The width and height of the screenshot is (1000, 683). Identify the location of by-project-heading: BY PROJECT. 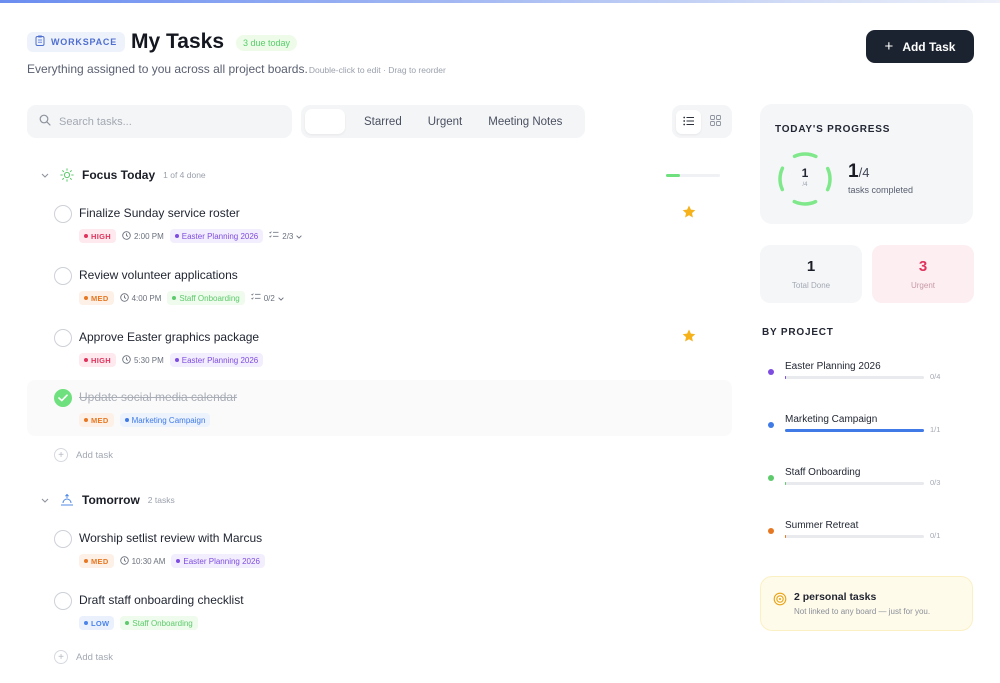
(798, 332).